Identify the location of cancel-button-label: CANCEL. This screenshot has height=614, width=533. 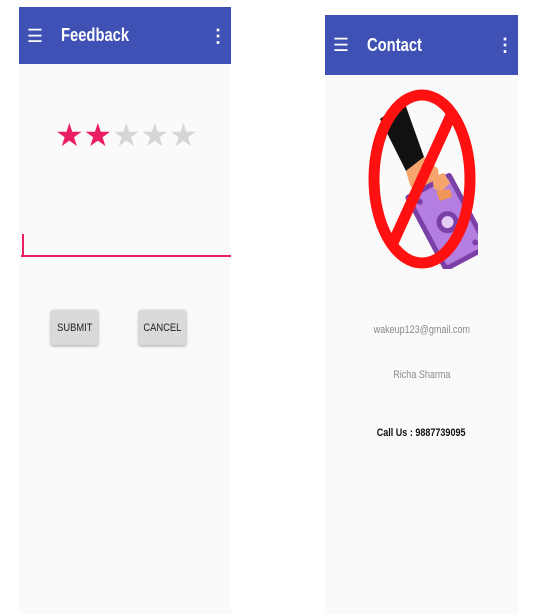
(162, 327).